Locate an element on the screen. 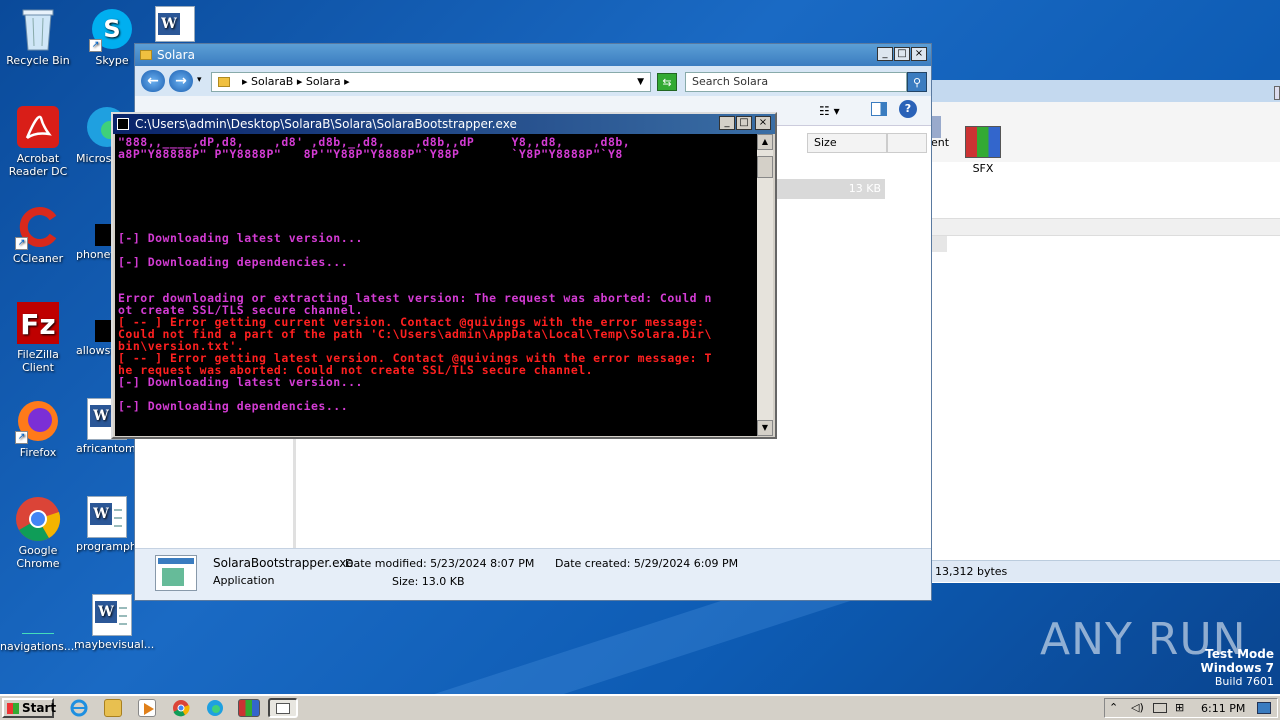  tray-expand-icon: ⌃ is located at coordinates (1113, 707).